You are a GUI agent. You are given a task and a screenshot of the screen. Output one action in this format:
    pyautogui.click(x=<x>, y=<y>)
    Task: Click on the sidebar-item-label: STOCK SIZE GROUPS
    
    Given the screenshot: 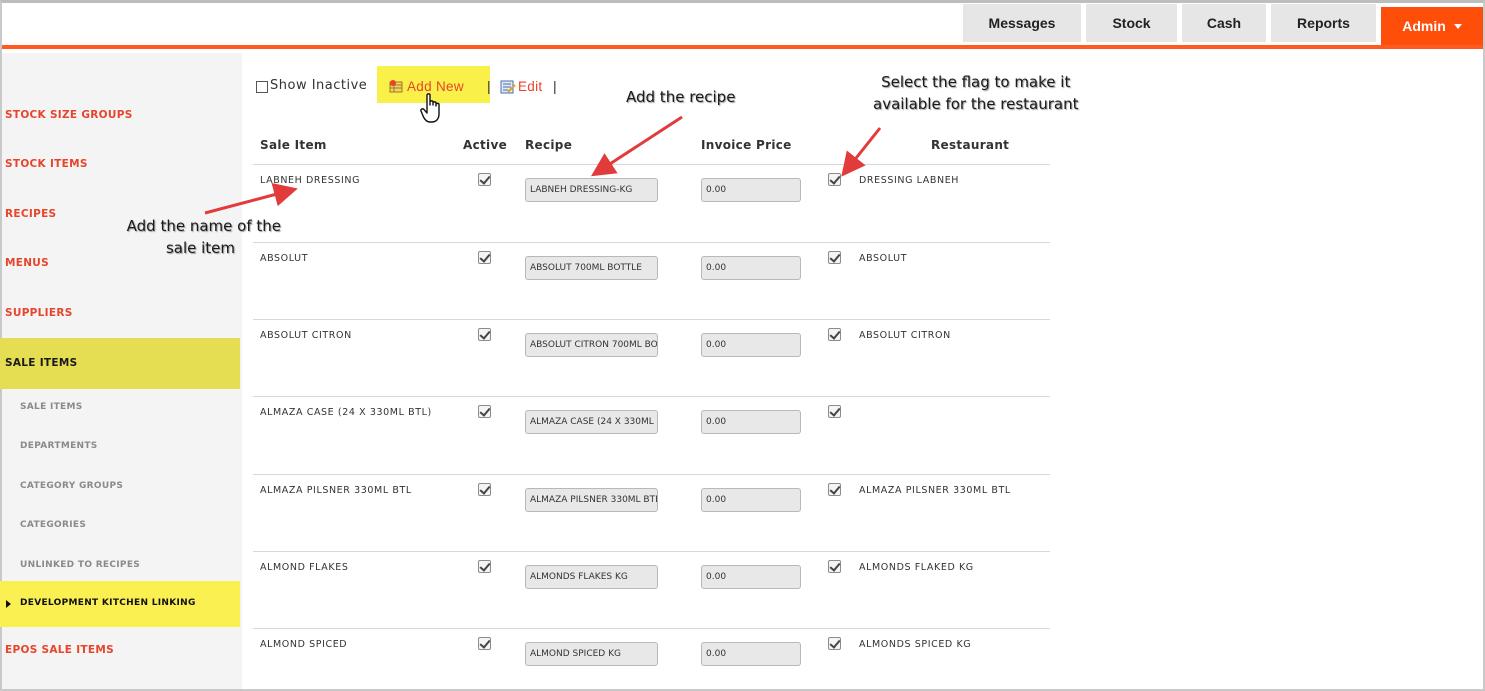 What is the action you would take?
    pyautogui.click(x=69, y=115)
    